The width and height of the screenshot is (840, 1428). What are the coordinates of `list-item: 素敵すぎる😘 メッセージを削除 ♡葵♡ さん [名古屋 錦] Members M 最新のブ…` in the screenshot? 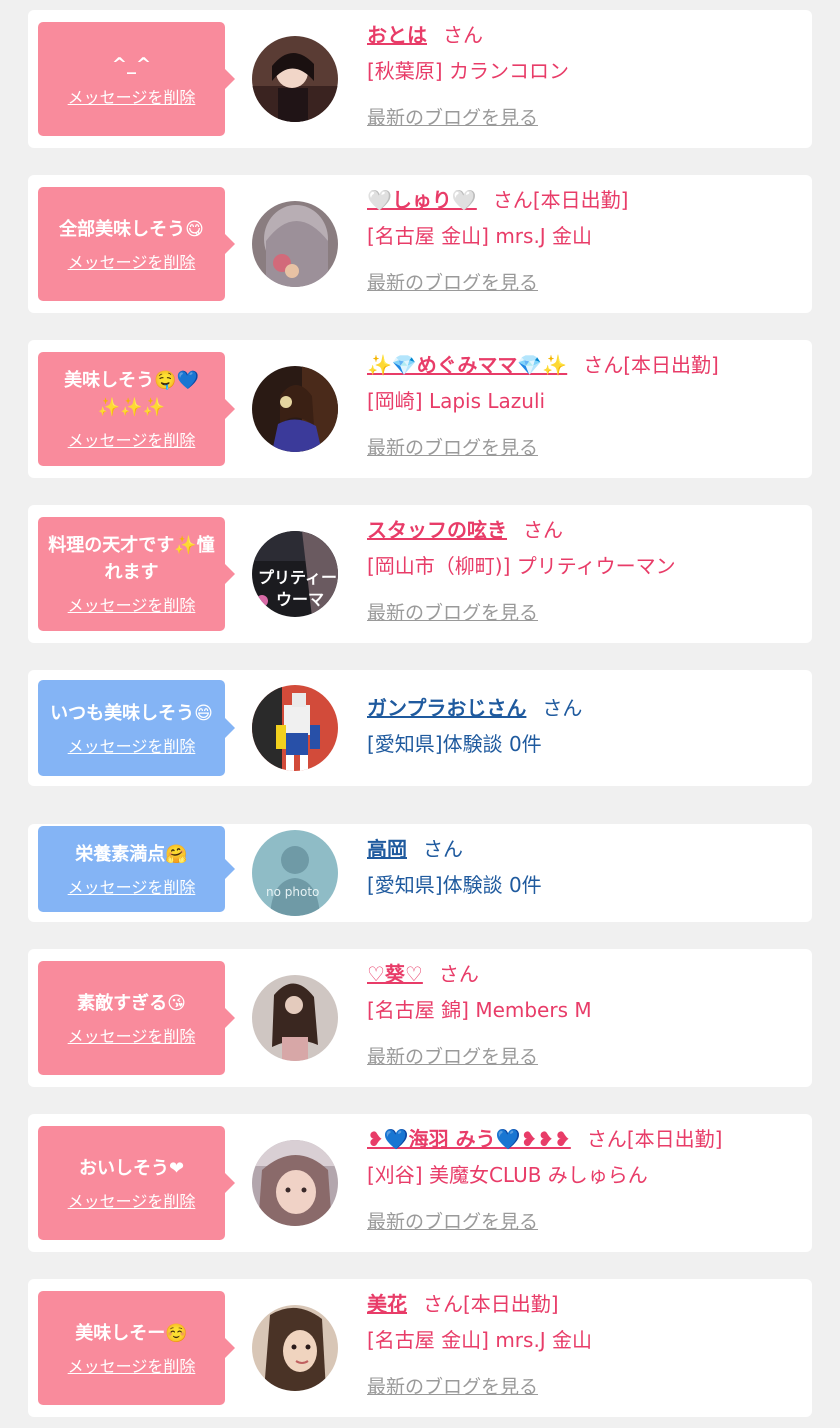 It's located at (420, 1018).